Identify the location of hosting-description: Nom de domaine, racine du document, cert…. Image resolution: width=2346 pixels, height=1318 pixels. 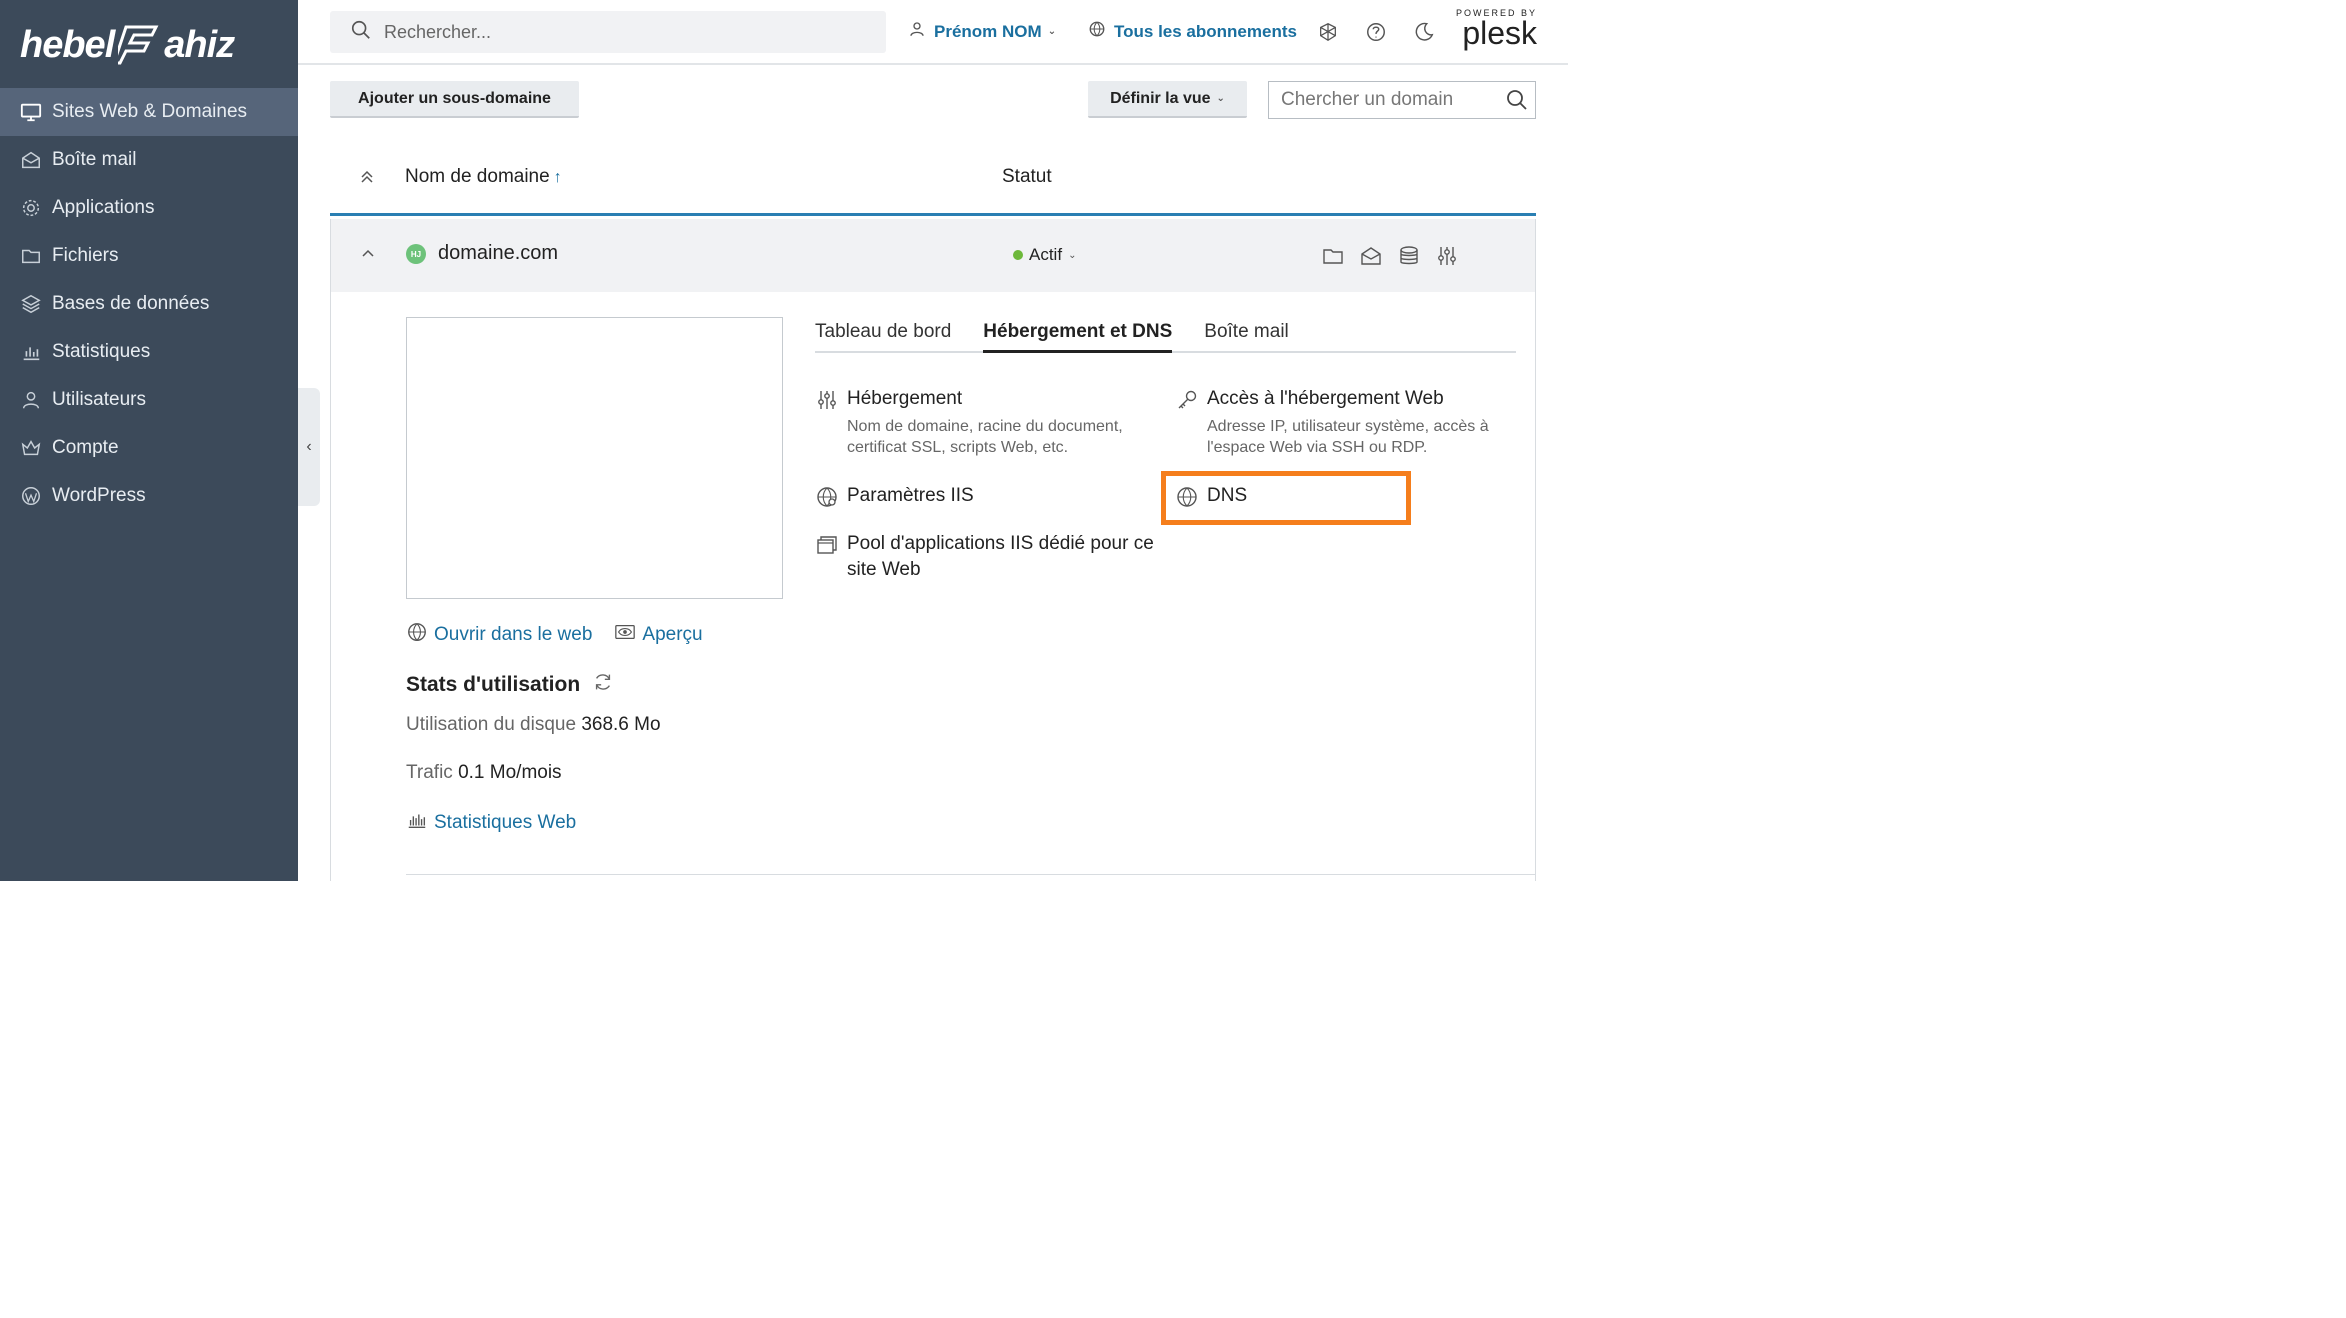
(985, 437).